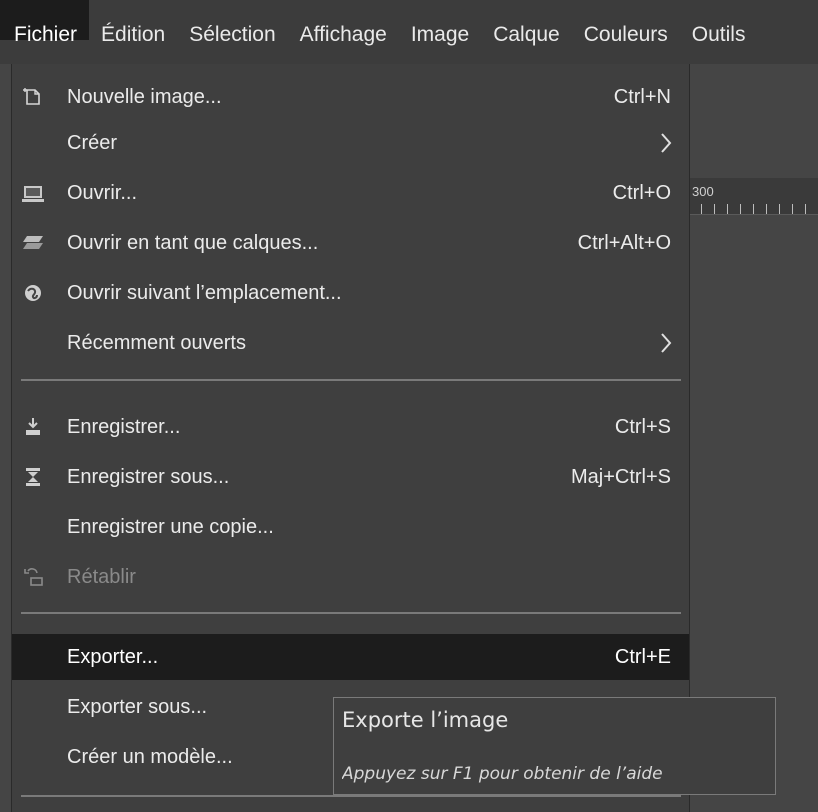 The image size is (818, 812). I want to click on menu-item-retablir: Rétablir, so click(350, 577).